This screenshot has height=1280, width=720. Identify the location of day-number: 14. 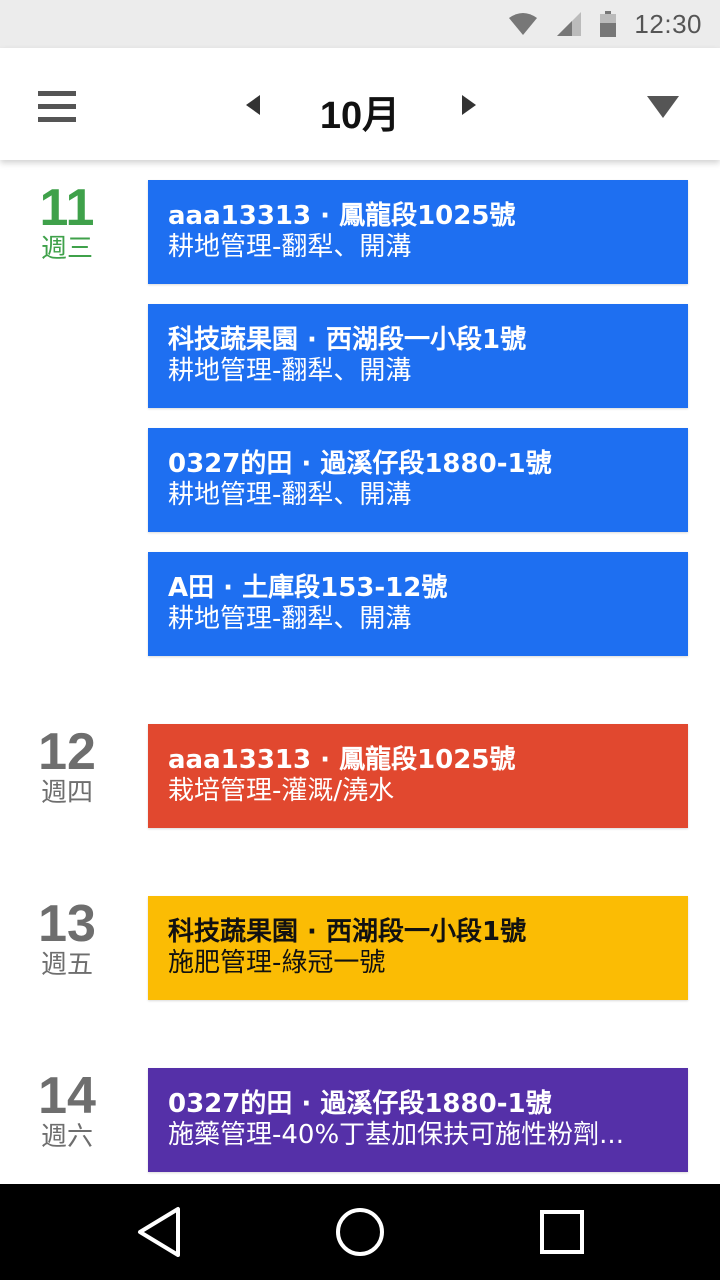
(67, 1096).